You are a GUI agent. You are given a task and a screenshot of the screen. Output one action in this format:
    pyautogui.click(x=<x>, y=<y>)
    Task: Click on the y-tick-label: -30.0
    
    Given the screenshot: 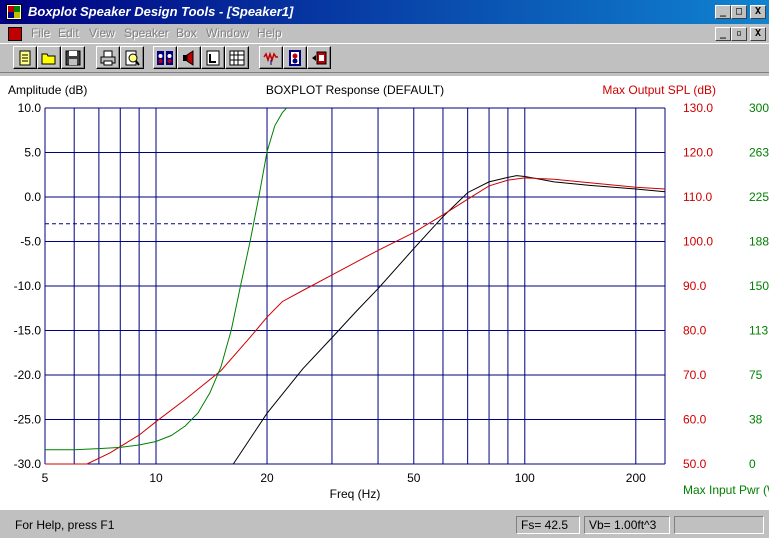 What is the action you would take?
    pyautogui.click(x=28, y=464)
    